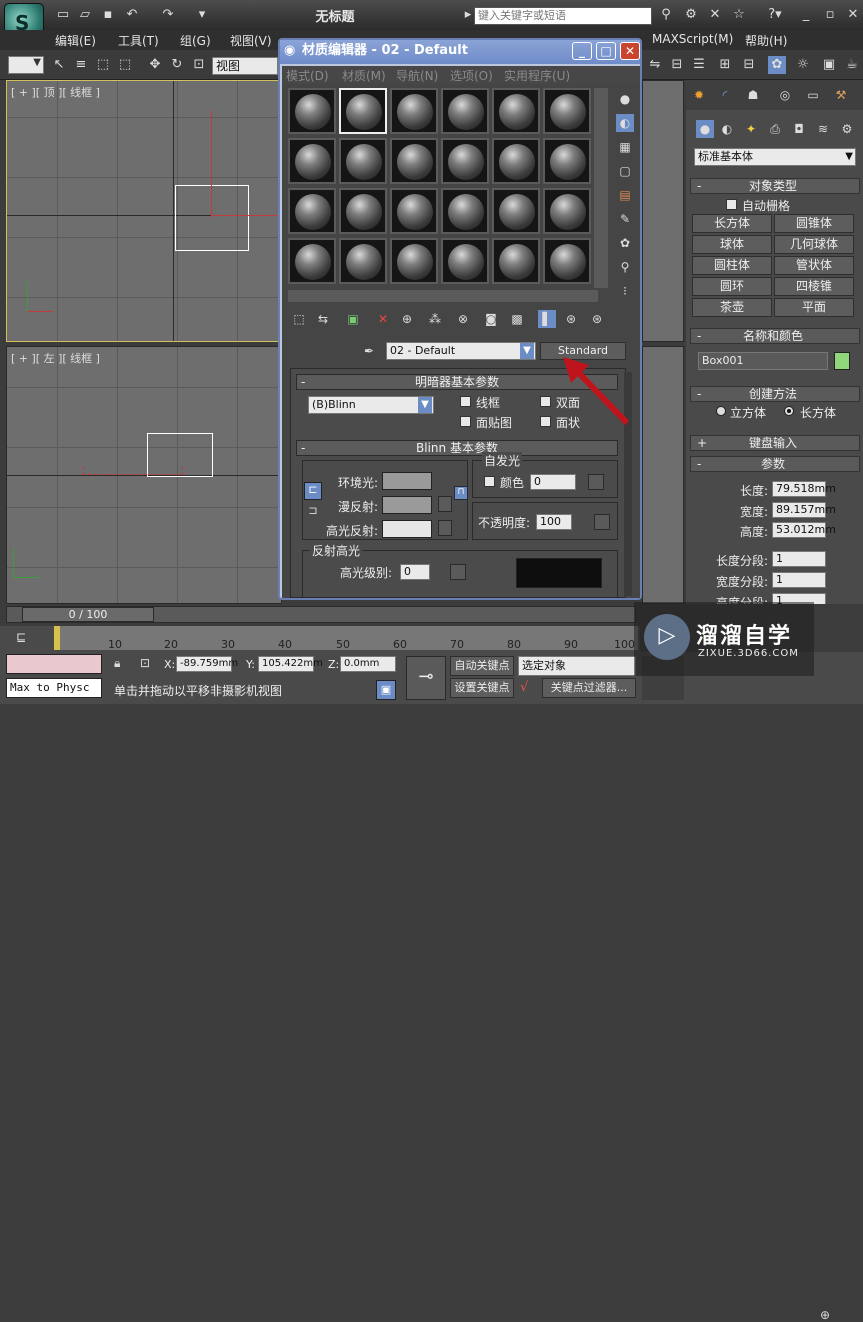 Image resolution: width=863 pixels, height=1322 pixels. Describe the element at coordinates (458, 572) in the screenshot. I see `spec-level-map-button` at that location.